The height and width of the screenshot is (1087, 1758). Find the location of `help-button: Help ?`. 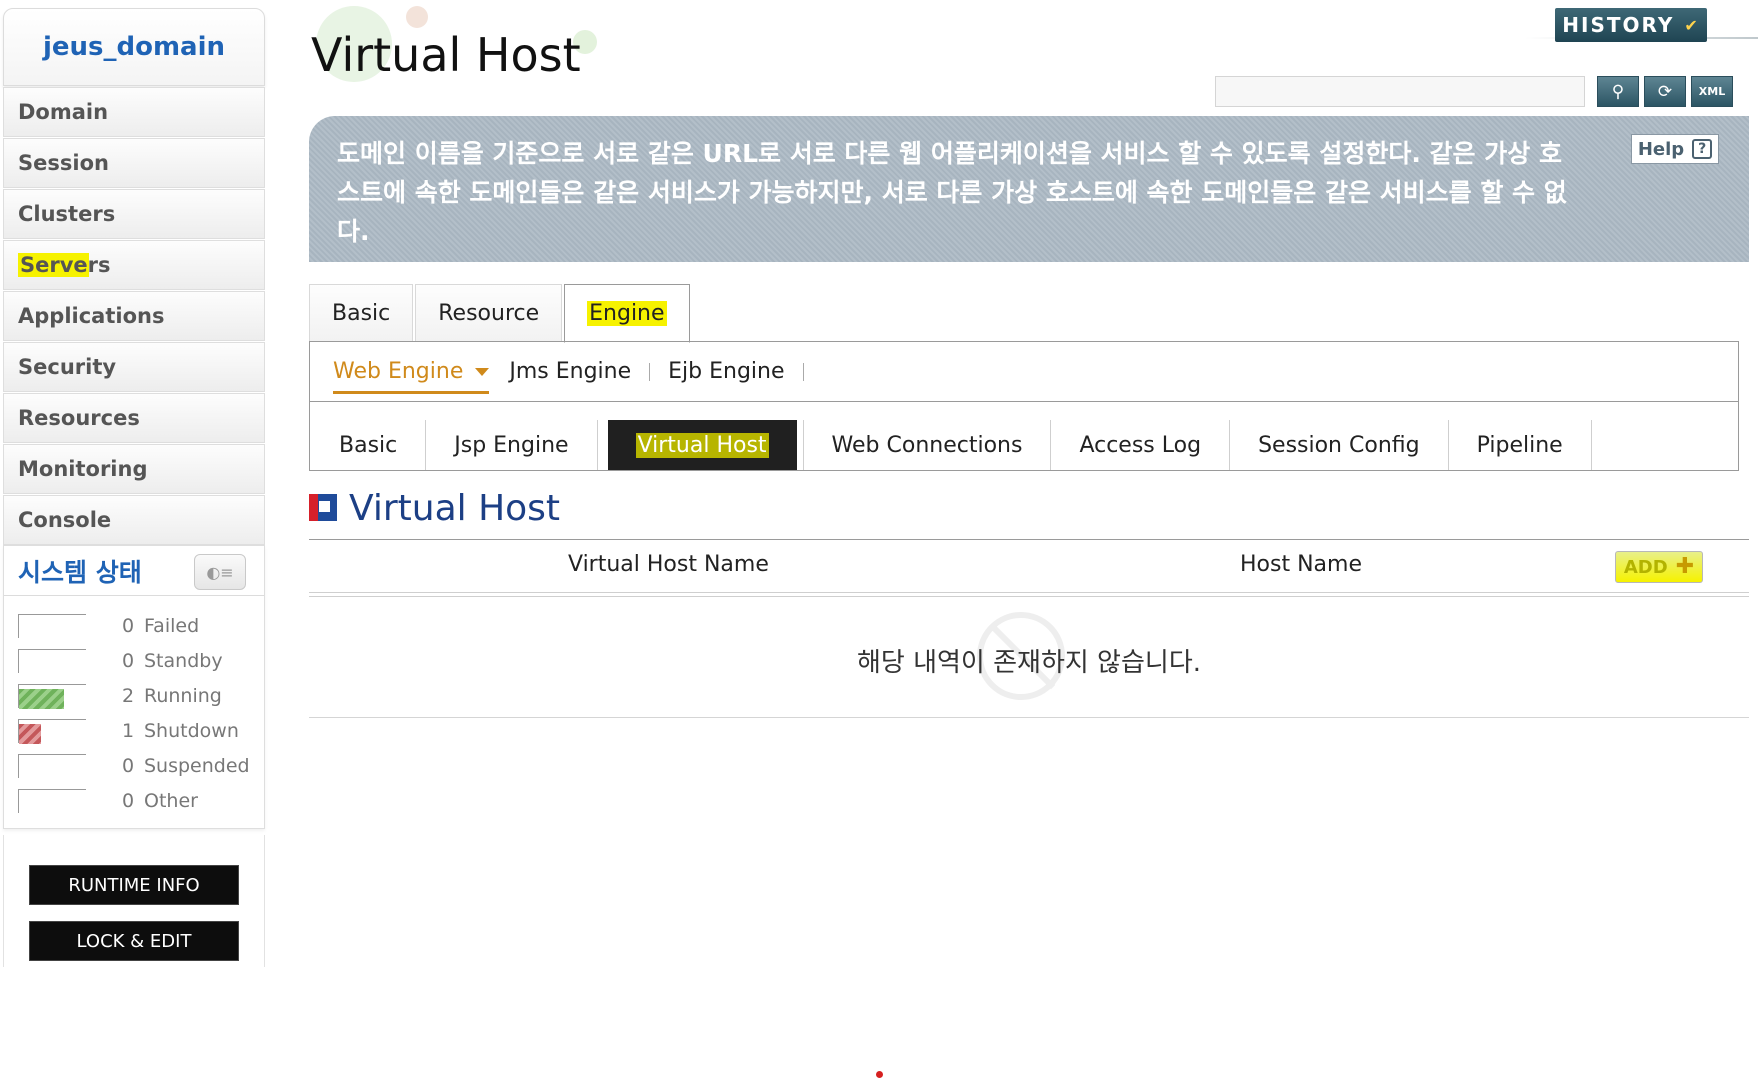

help-button: Help ? is located at coordinates (1675, 149).